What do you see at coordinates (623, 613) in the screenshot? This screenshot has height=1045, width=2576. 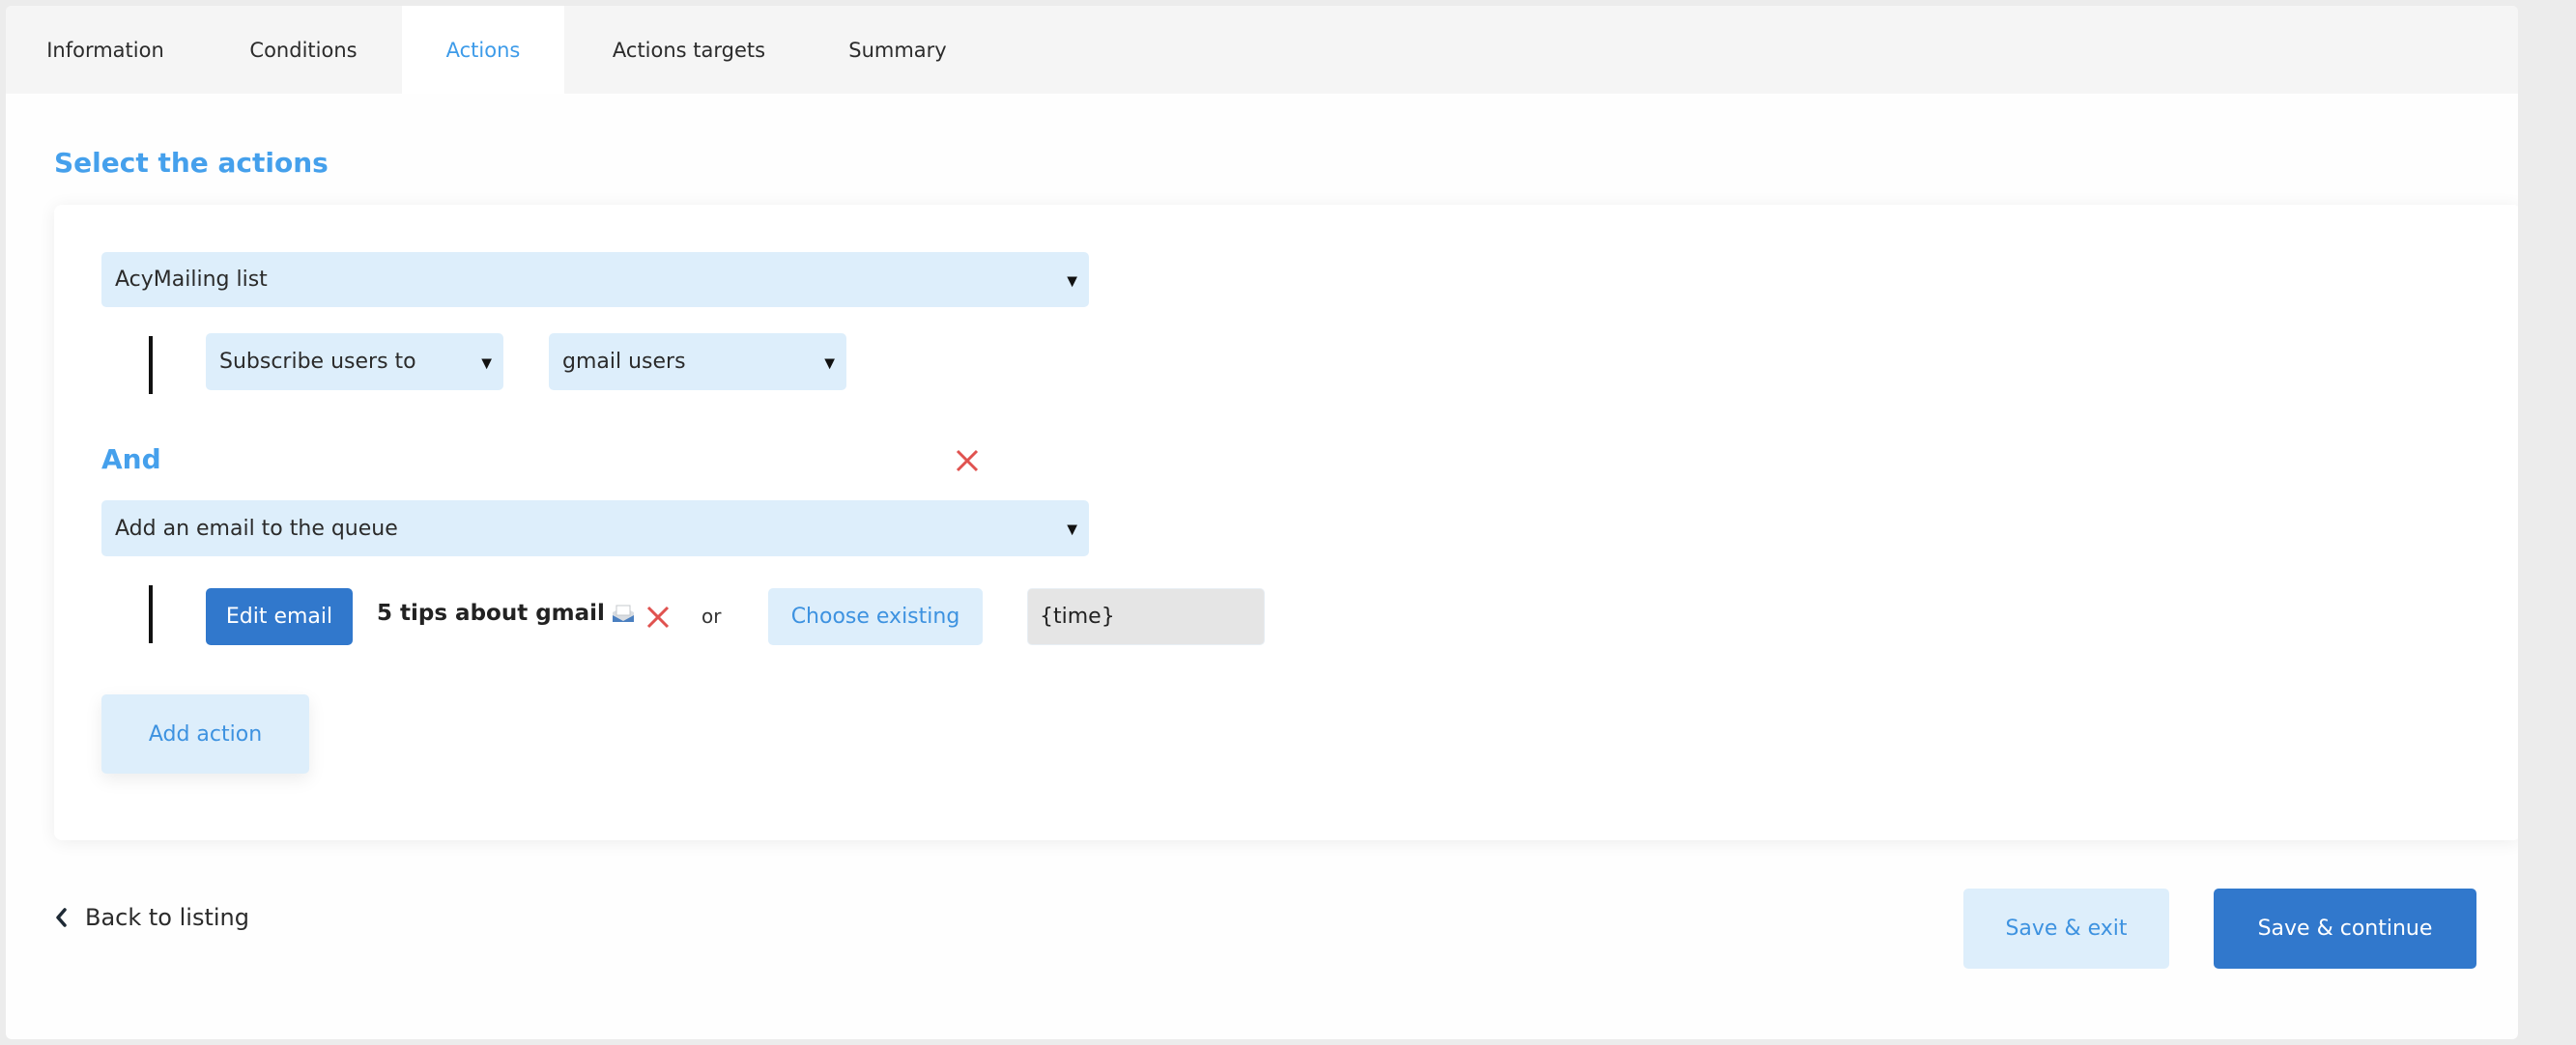 I see `envelope-tray-icon` at bounding box center [623, 613].